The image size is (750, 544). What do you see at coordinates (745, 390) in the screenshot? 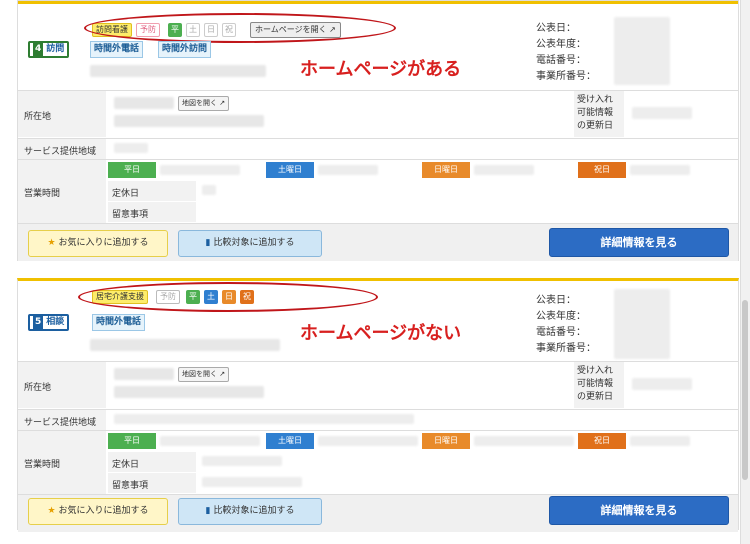
I see `scrollbar-thumb` at bounding box center [745, 390].